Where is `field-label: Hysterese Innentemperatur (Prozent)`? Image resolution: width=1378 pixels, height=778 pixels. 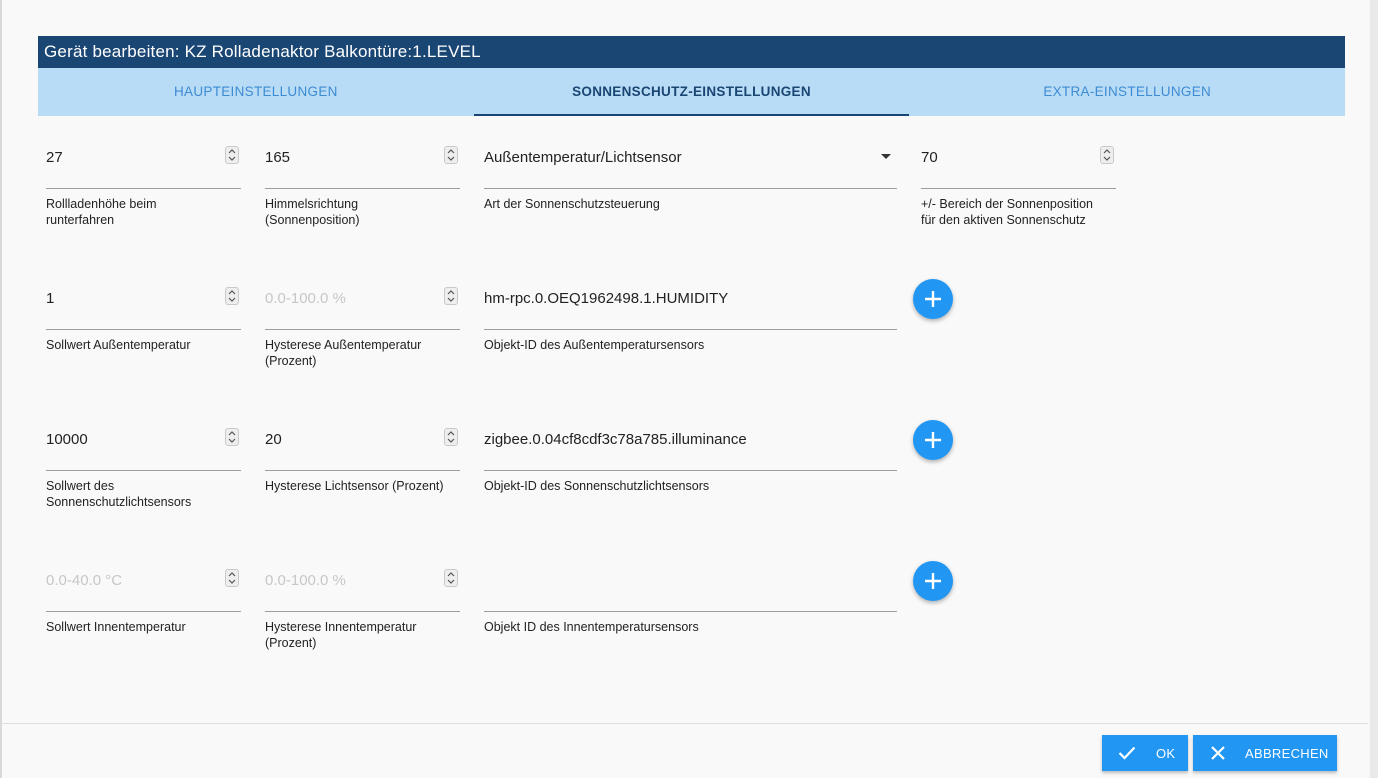
field-label: Hysterese Innentemperatur (Prozent) is located at coordinates (341, 635).